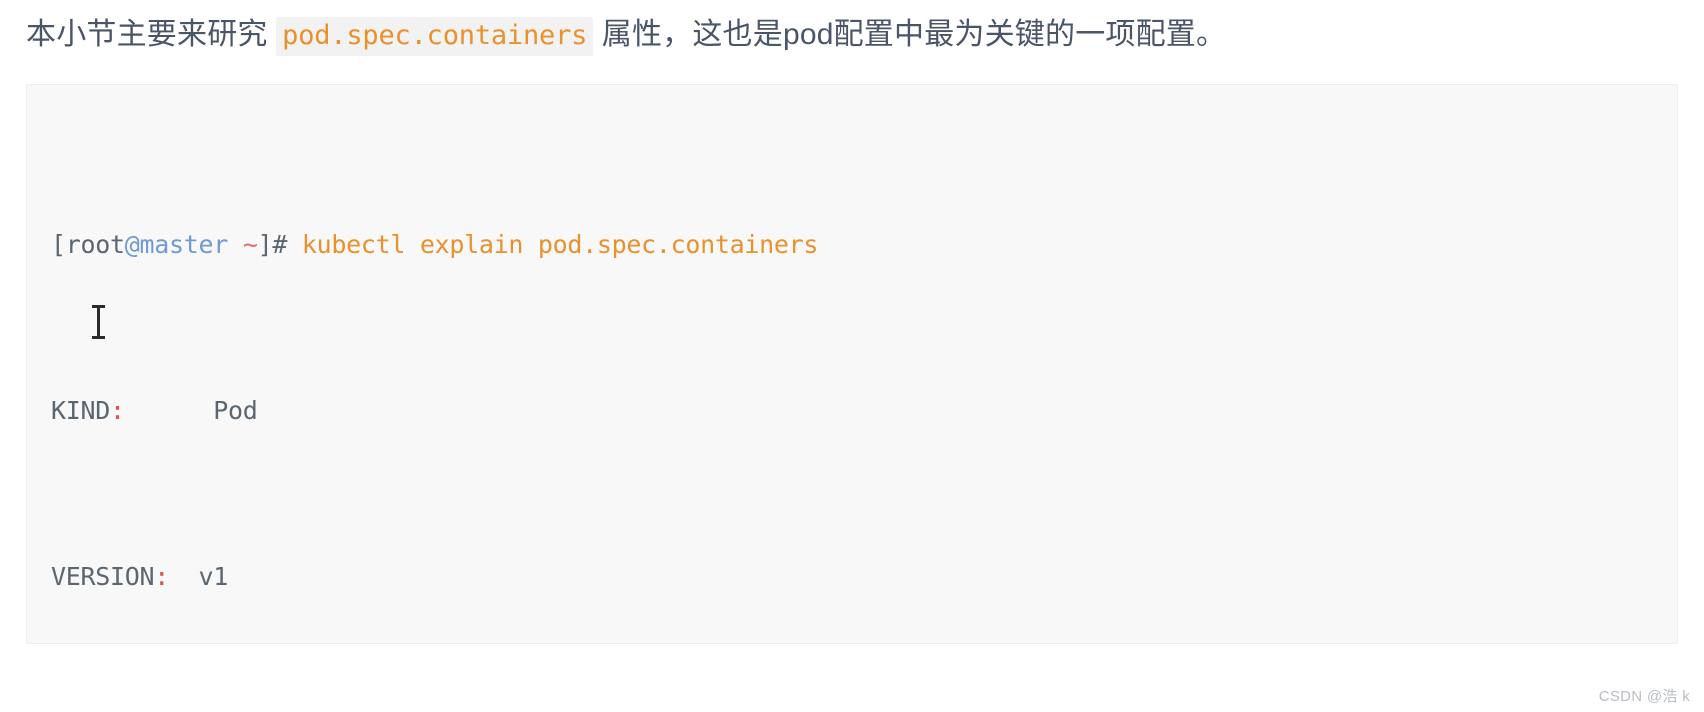  Describe the element at coordinates (553, 244) in the screenshot. I see `prompt-command: kubectl explain pod.spec.containers` at that location.